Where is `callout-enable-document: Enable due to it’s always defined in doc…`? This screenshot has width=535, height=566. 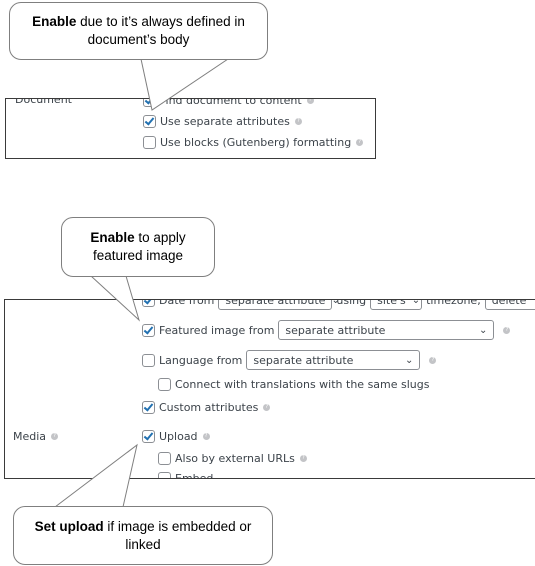
callout-enable-document: Enable due to it’s always defined in doc… is located at coordinates (138, 31).